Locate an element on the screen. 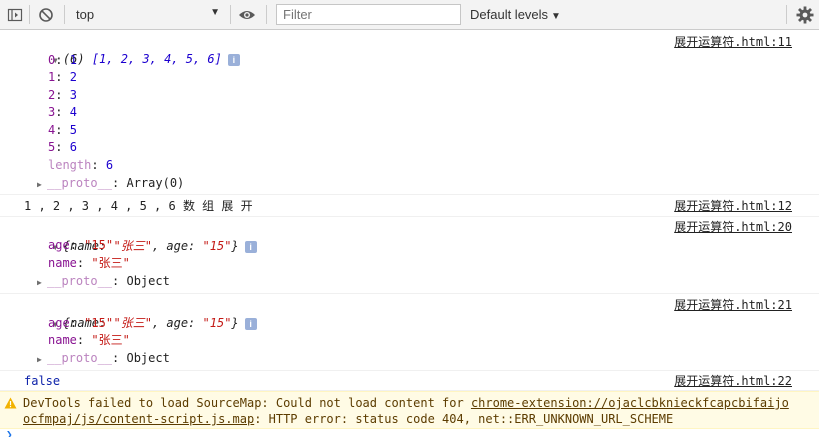 This screenshot has height=437, width=819. array-entry: 3: 4 is located at coordinates (62, 112).